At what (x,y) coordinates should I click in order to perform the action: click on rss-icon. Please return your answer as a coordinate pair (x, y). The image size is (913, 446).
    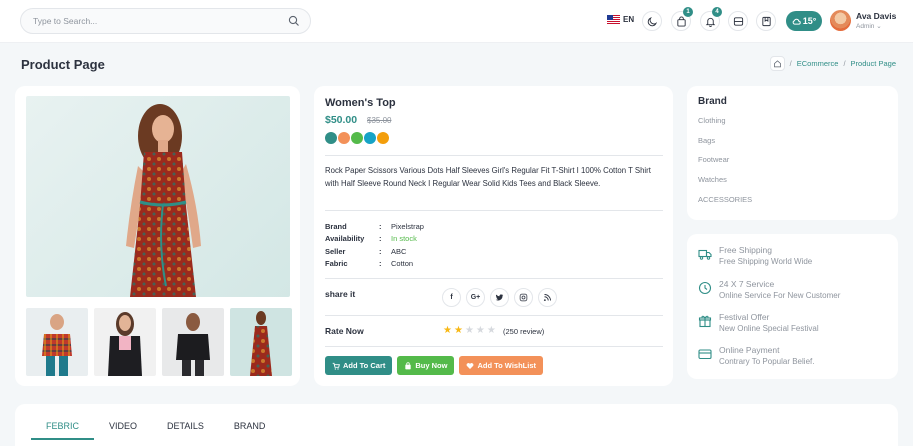
    Looking at the image, I should click on (547, 297).